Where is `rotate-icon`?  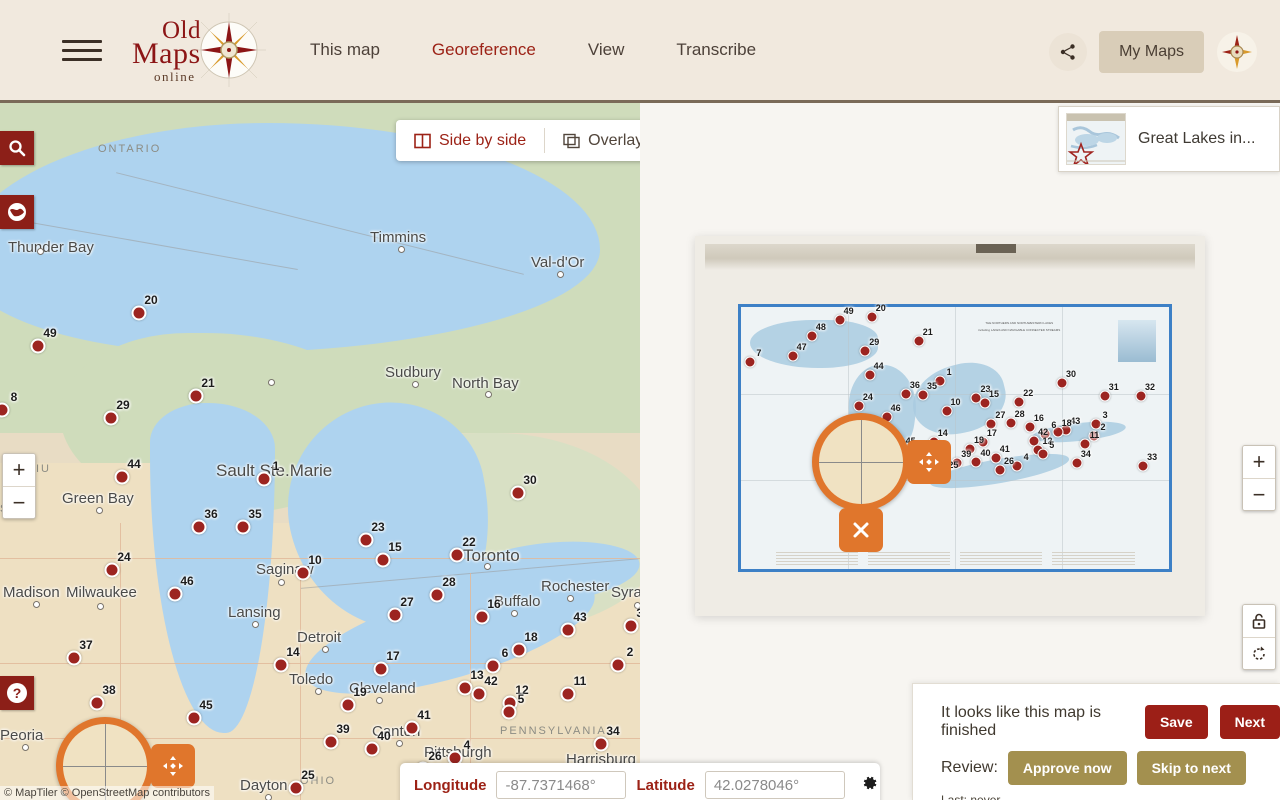
rotate-icon is located at coordinates (1259, 653).